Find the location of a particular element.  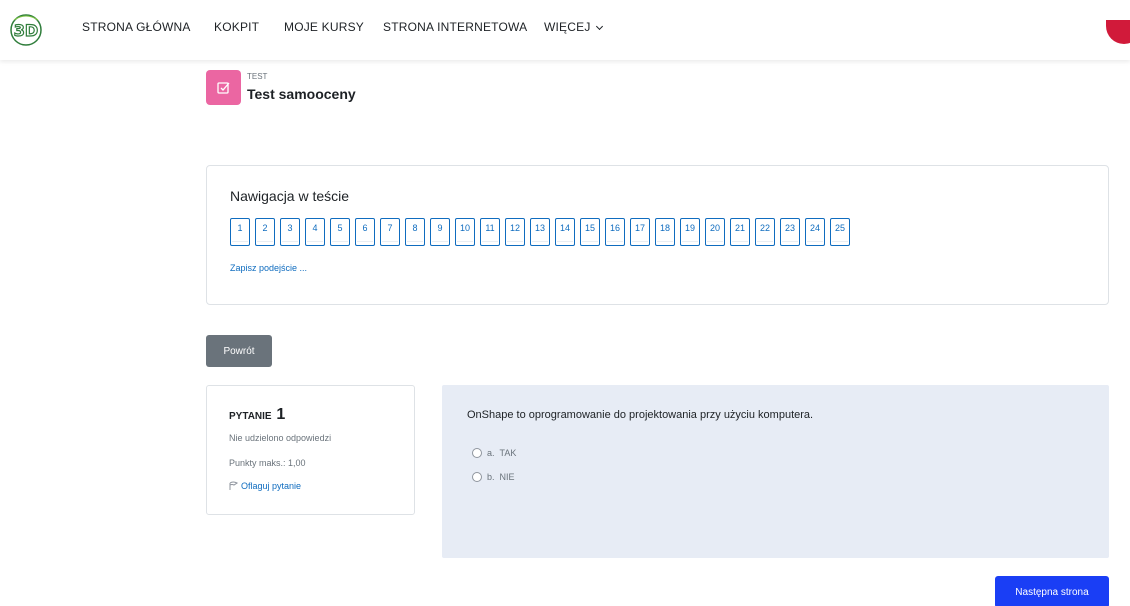

answer-letter: a. is located at coordinates (491, 453).